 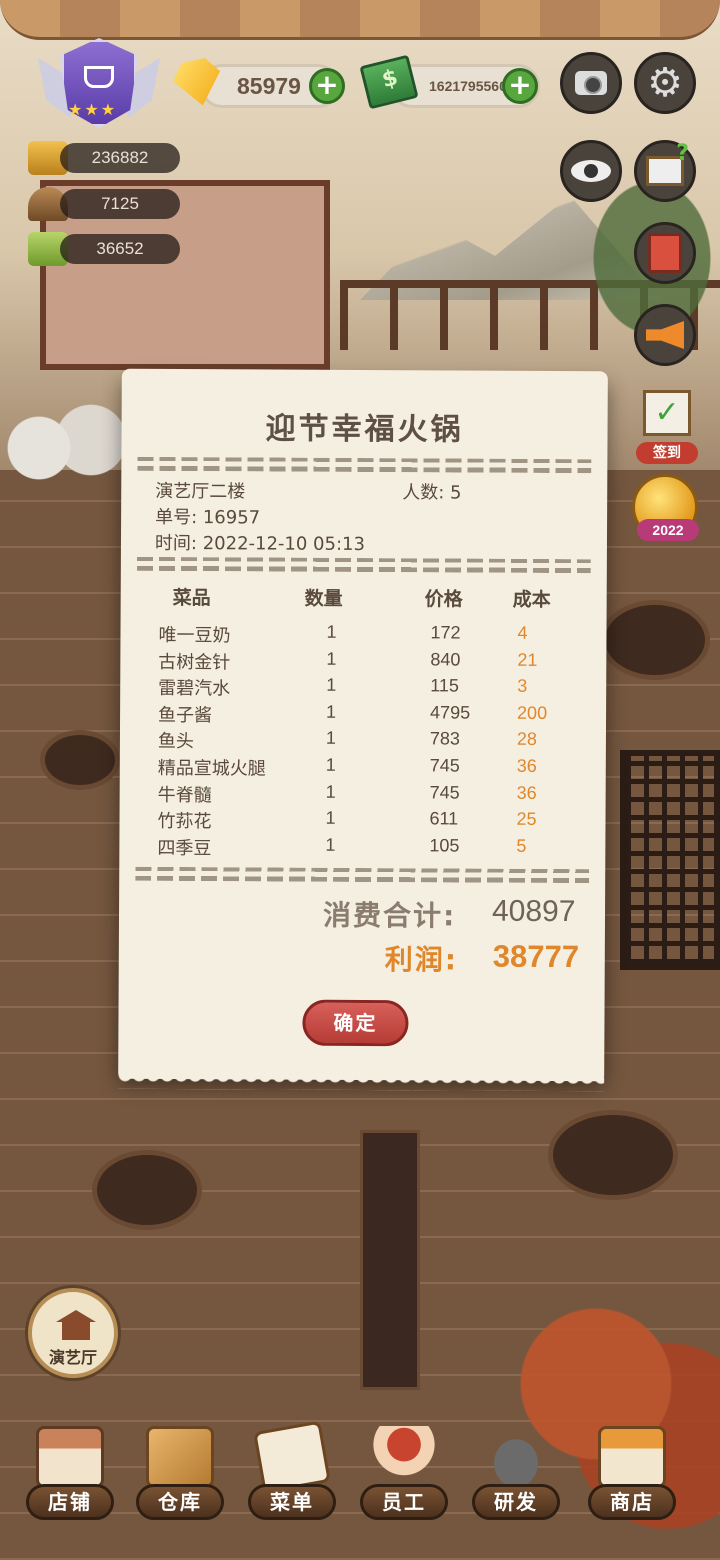 I want to click on nav-staff: 员工, so click(x=404, y=1475).